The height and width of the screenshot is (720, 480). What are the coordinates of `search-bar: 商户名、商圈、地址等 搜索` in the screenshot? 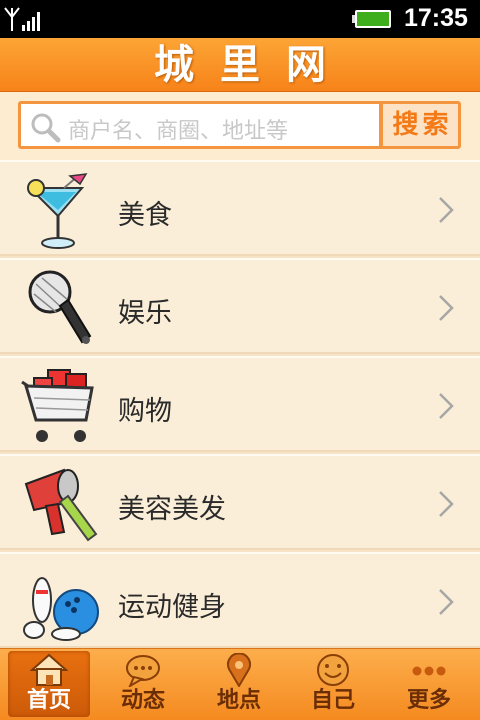 It's located at (240, 126).